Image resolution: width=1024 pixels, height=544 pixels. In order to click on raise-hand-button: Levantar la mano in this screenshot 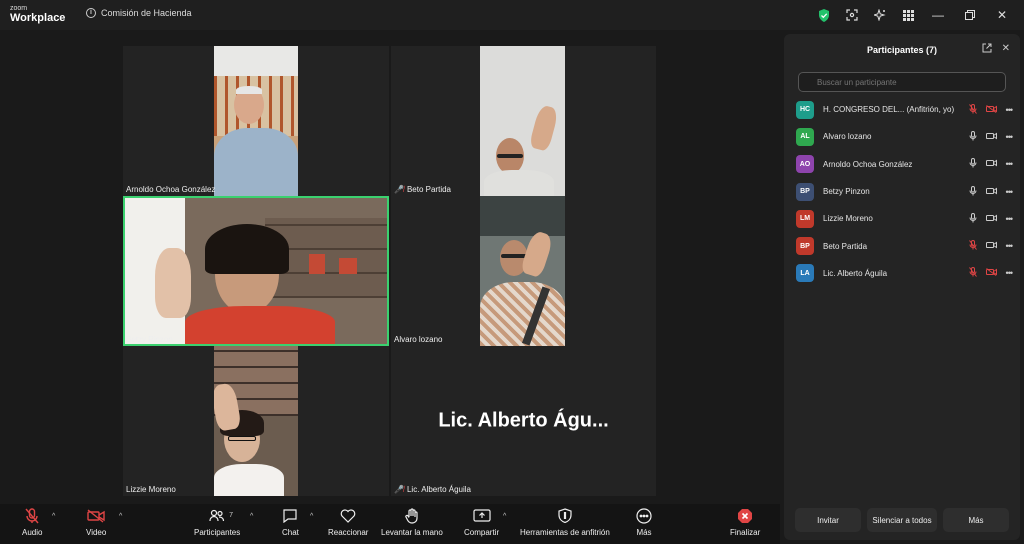, I will do `click(412, 522)`.